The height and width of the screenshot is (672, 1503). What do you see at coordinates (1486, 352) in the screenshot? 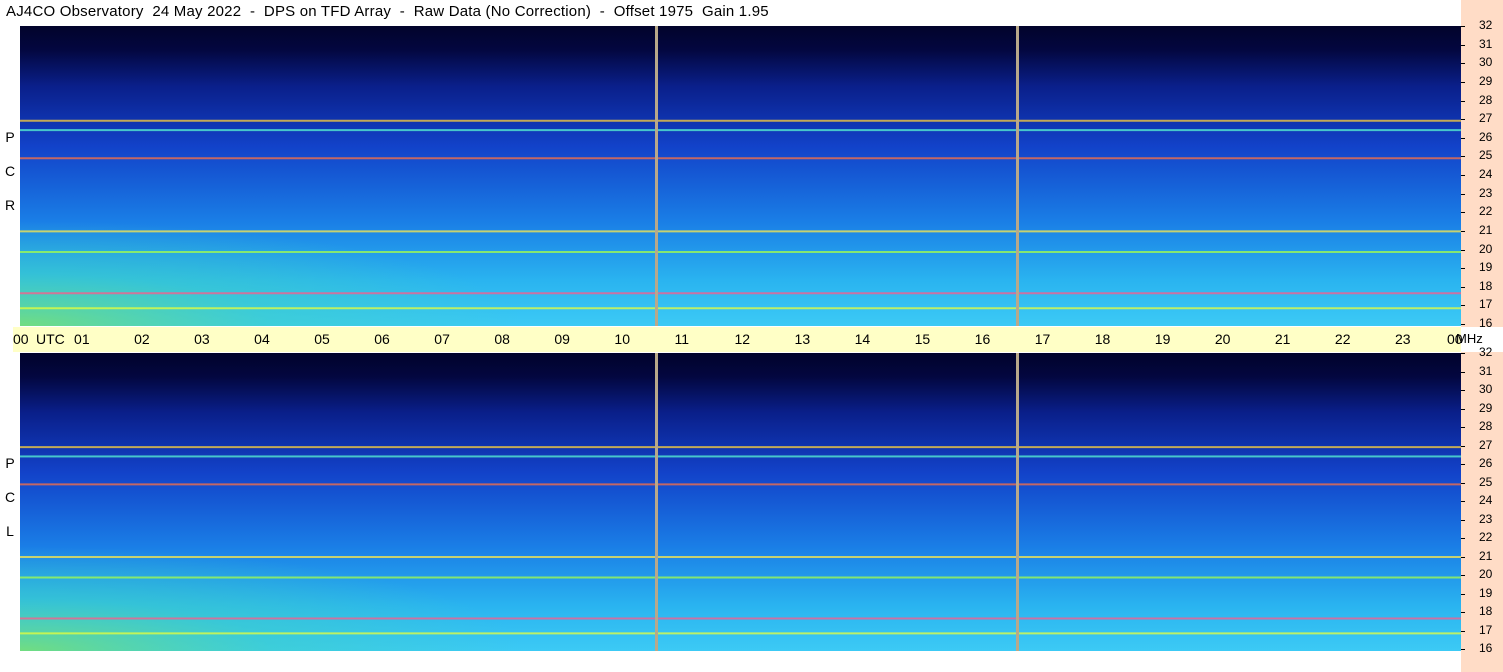
I see `freq-tick-label: 32` at bounding box center [1486, 352].